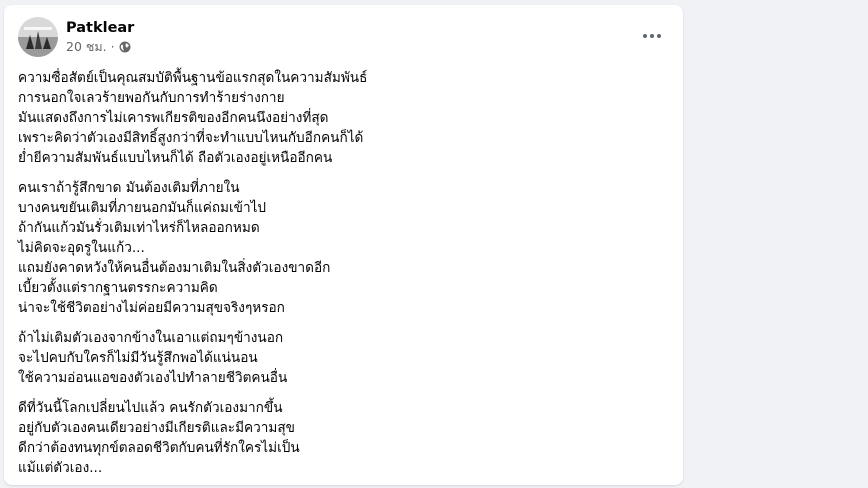 The width and height of the screenshot is (868, 488). I want to click on post-line: บางคนขยันเติมที่ภายนอกมันก็แค่ถมเข้าไป, so click(142, 208).